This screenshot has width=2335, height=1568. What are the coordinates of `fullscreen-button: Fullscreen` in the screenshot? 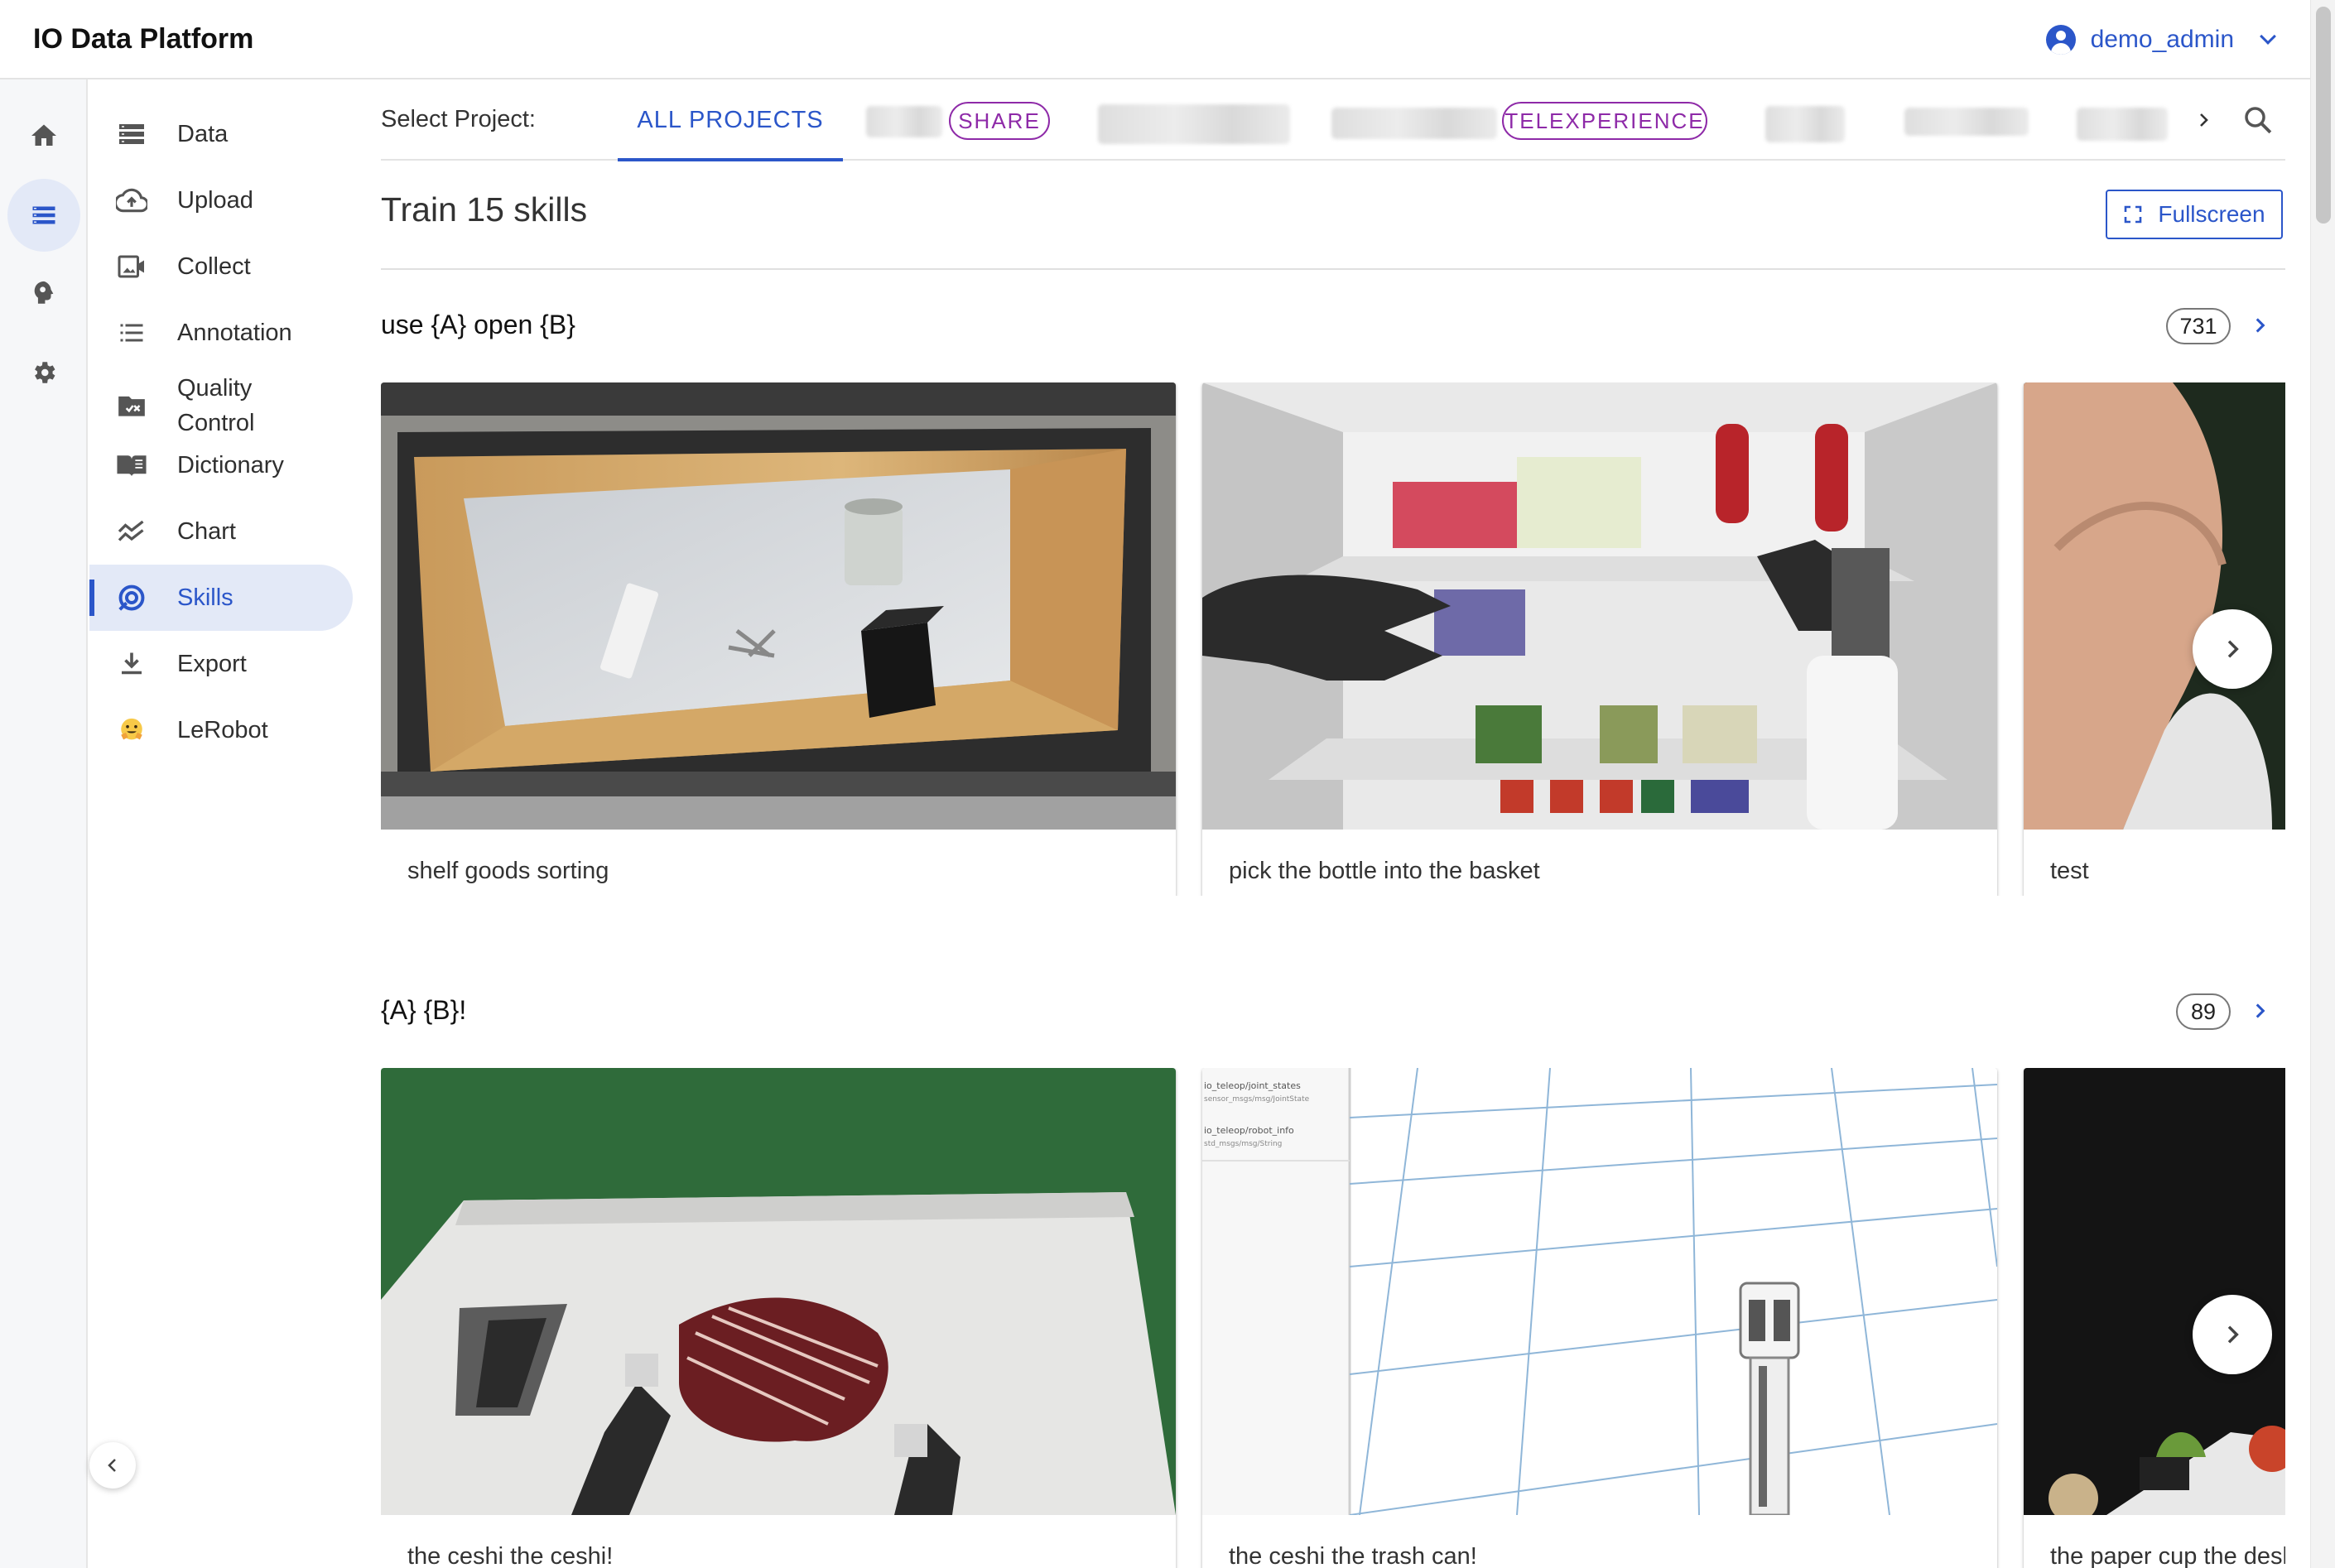 It's located at (2194, 215).